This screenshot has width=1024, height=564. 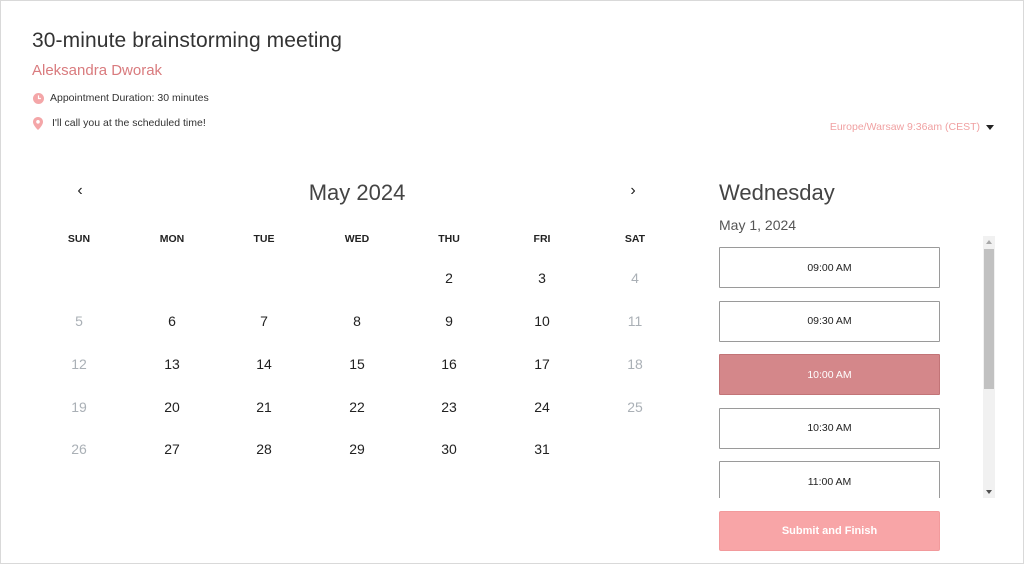 What do you see at coordinates (542, 449) in the screenshot?
I see `calendar-day-31: 31` at bounding box center [542, 449].